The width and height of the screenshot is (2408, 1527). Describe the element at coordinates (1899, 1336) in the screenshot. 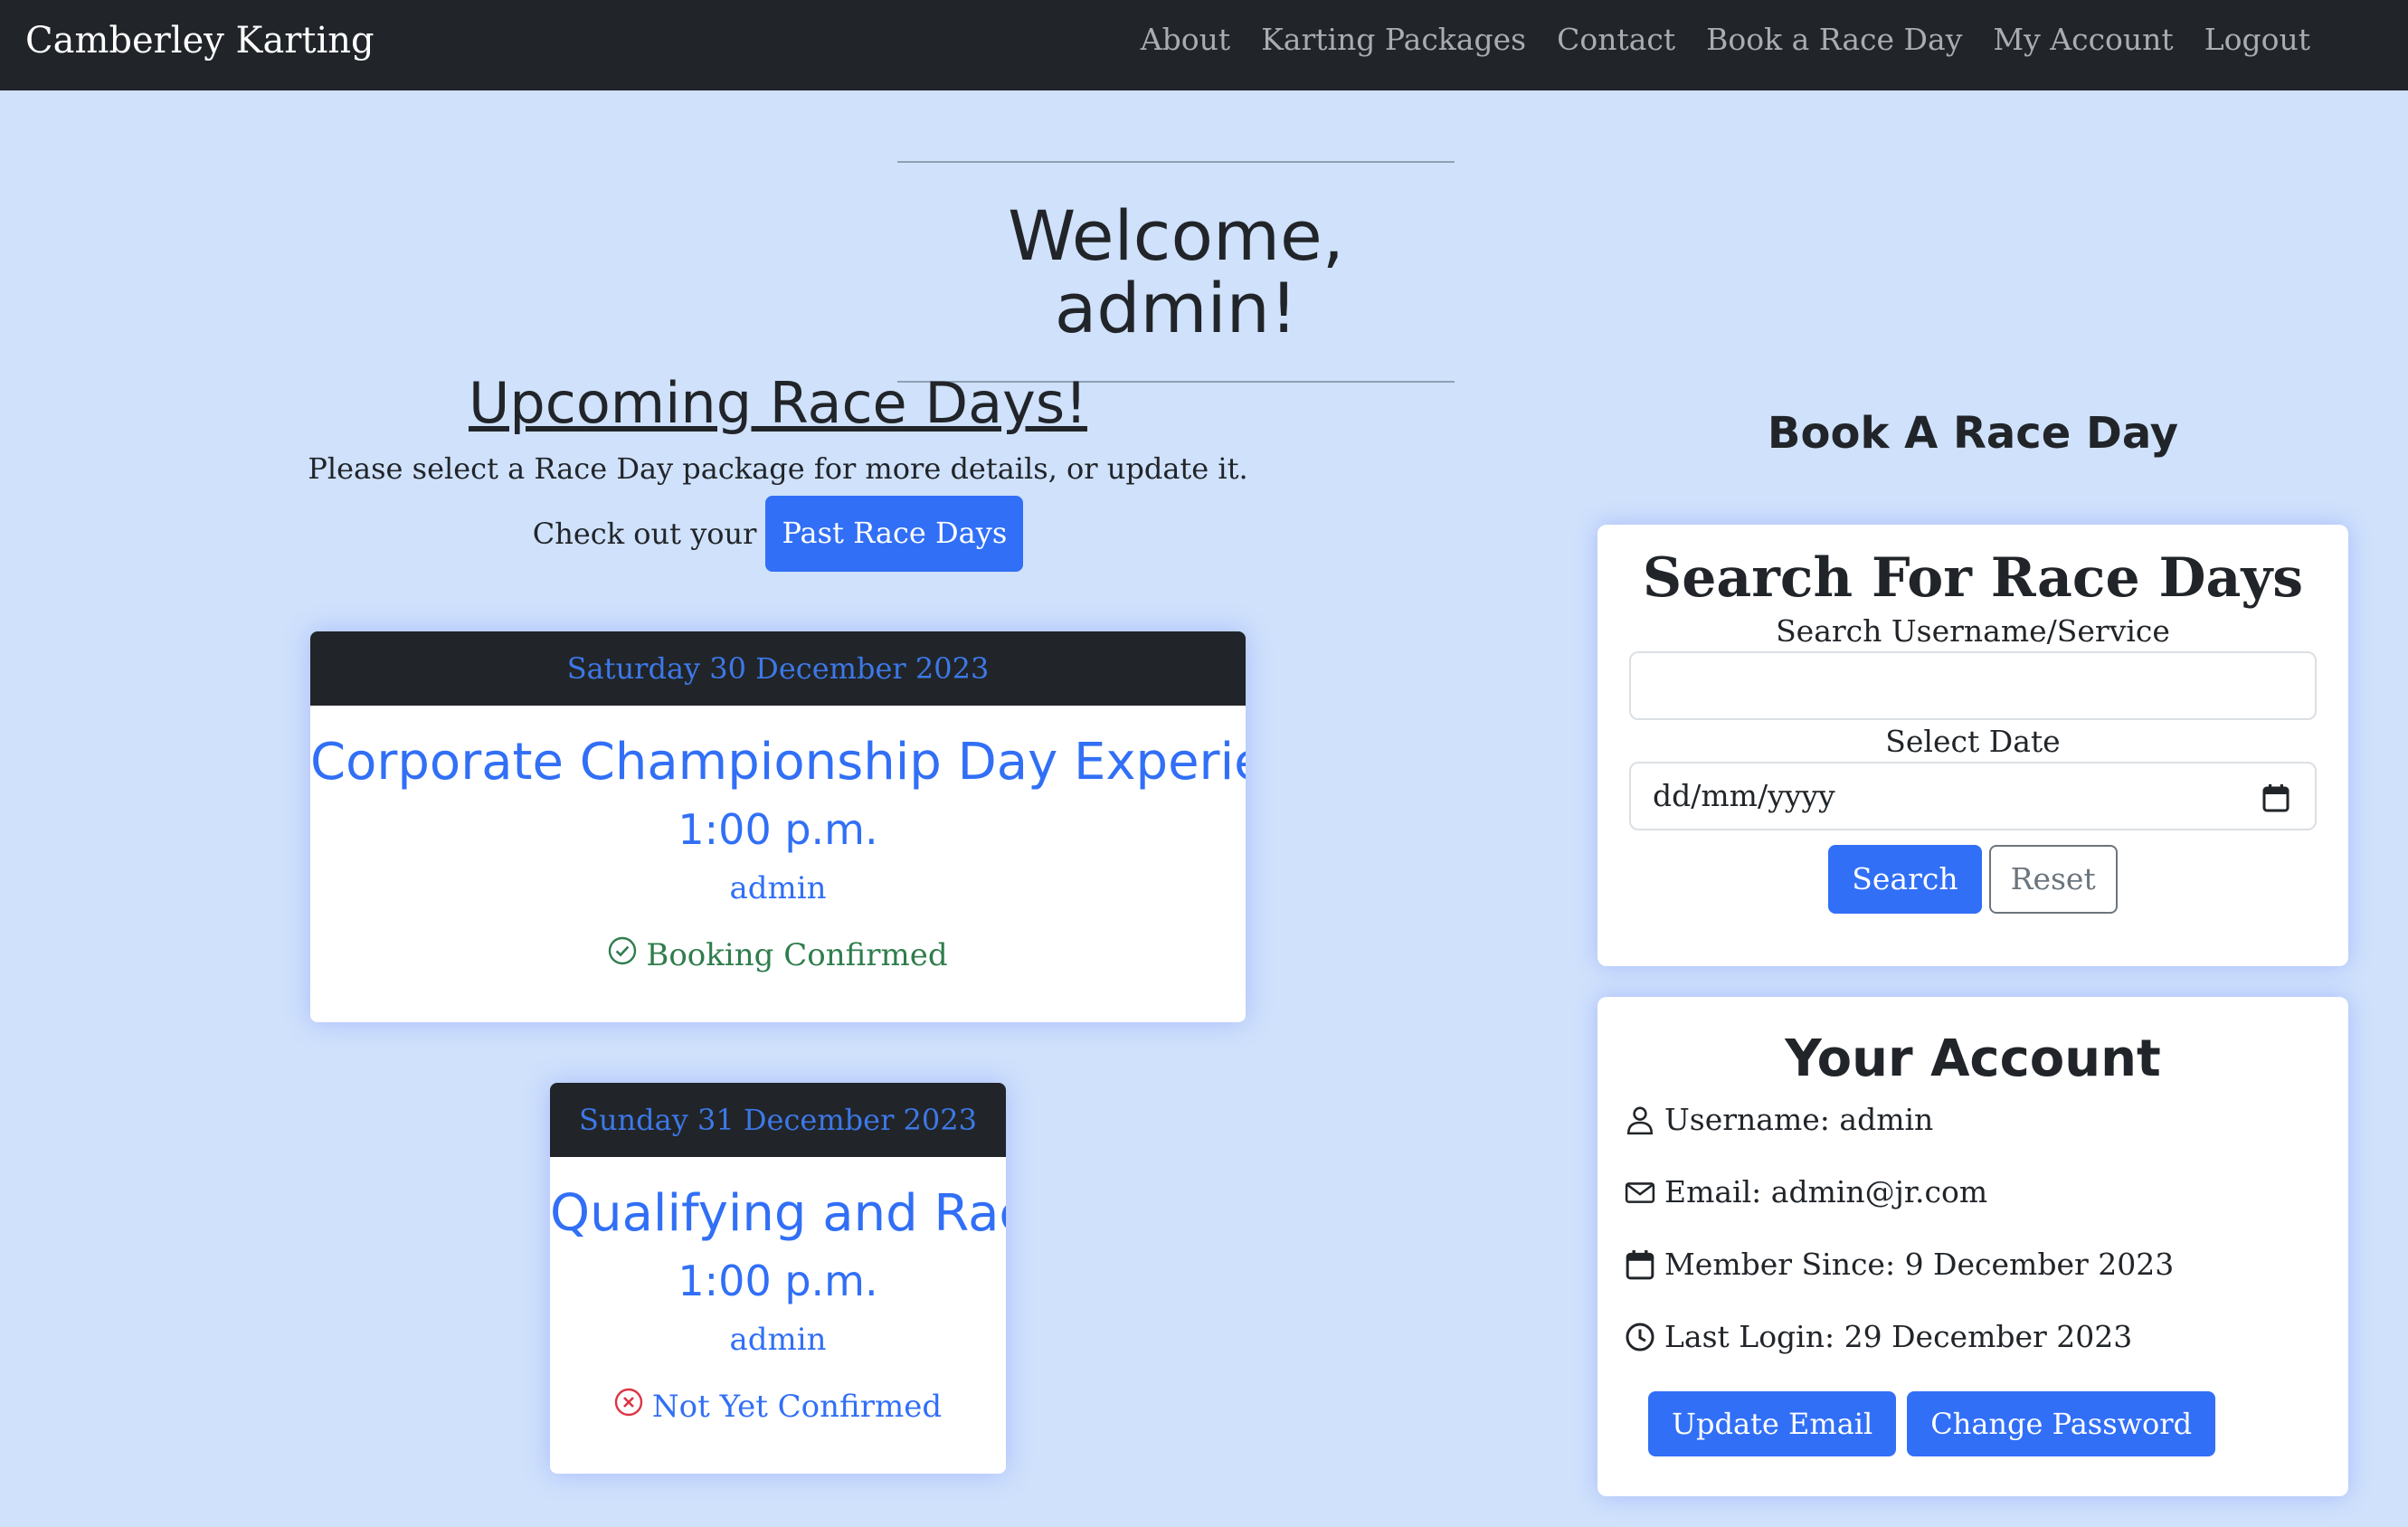

I see `last-login-text: Last Login: 29 December 2023` at that location.